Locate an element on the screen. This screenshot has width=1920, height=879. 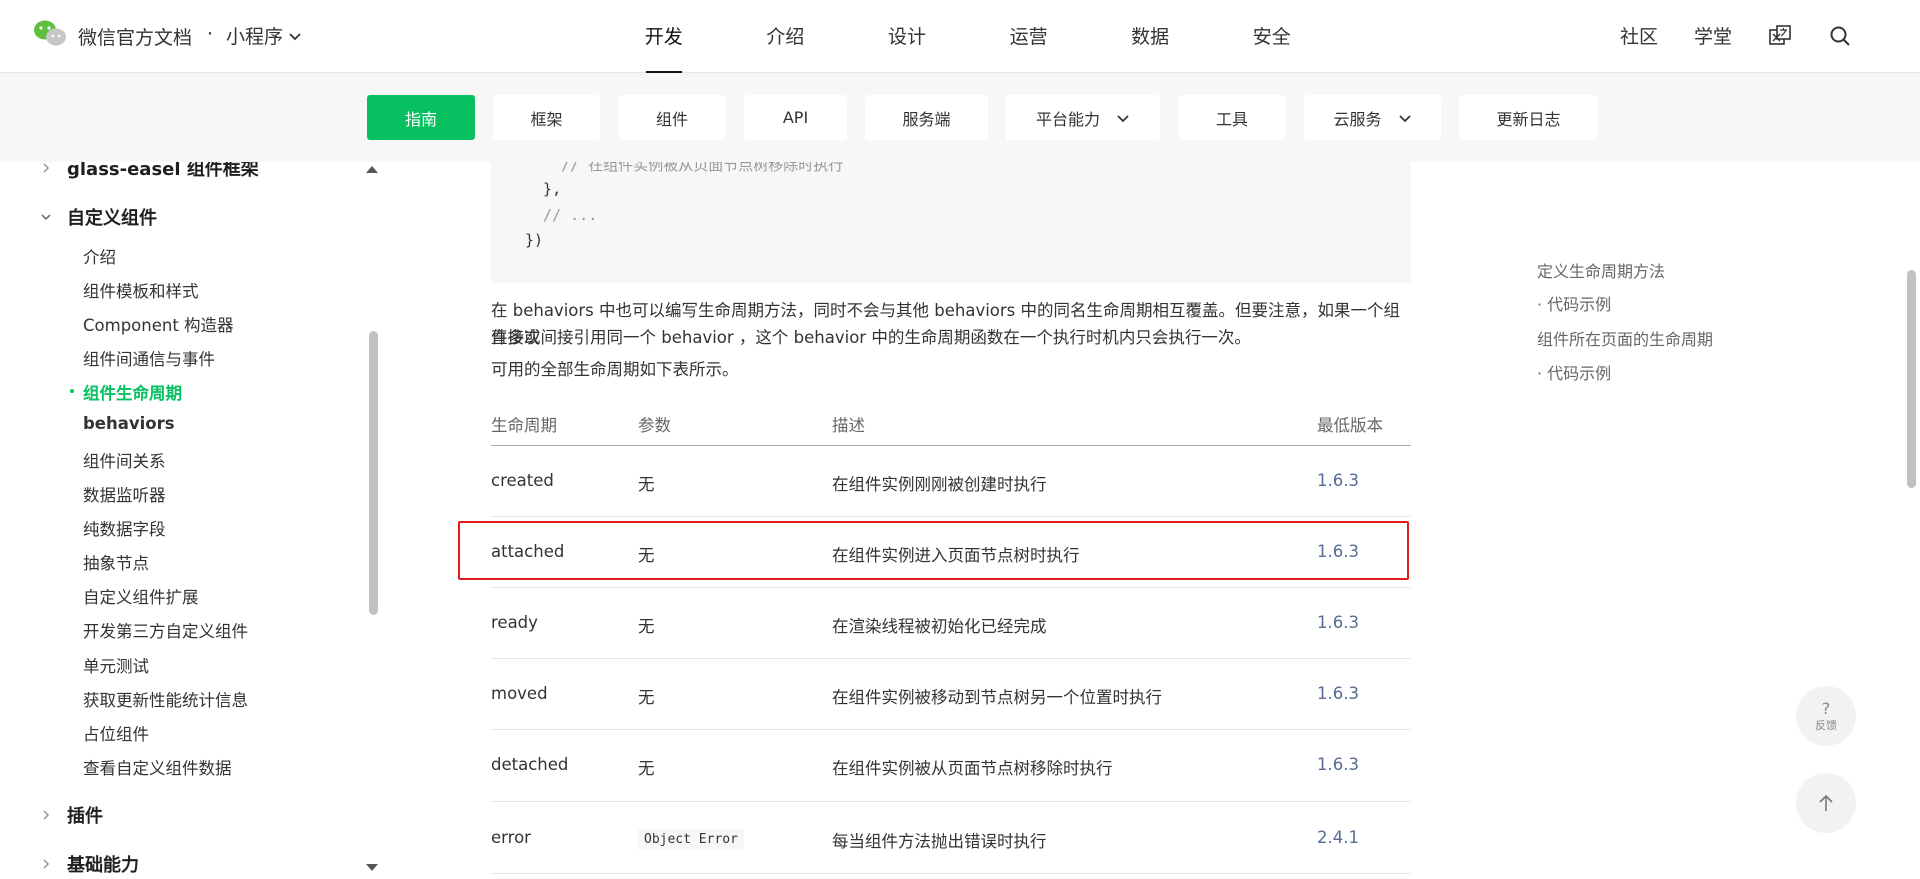
nav-item-security: 安全 is located at coordinates (1272, 47).